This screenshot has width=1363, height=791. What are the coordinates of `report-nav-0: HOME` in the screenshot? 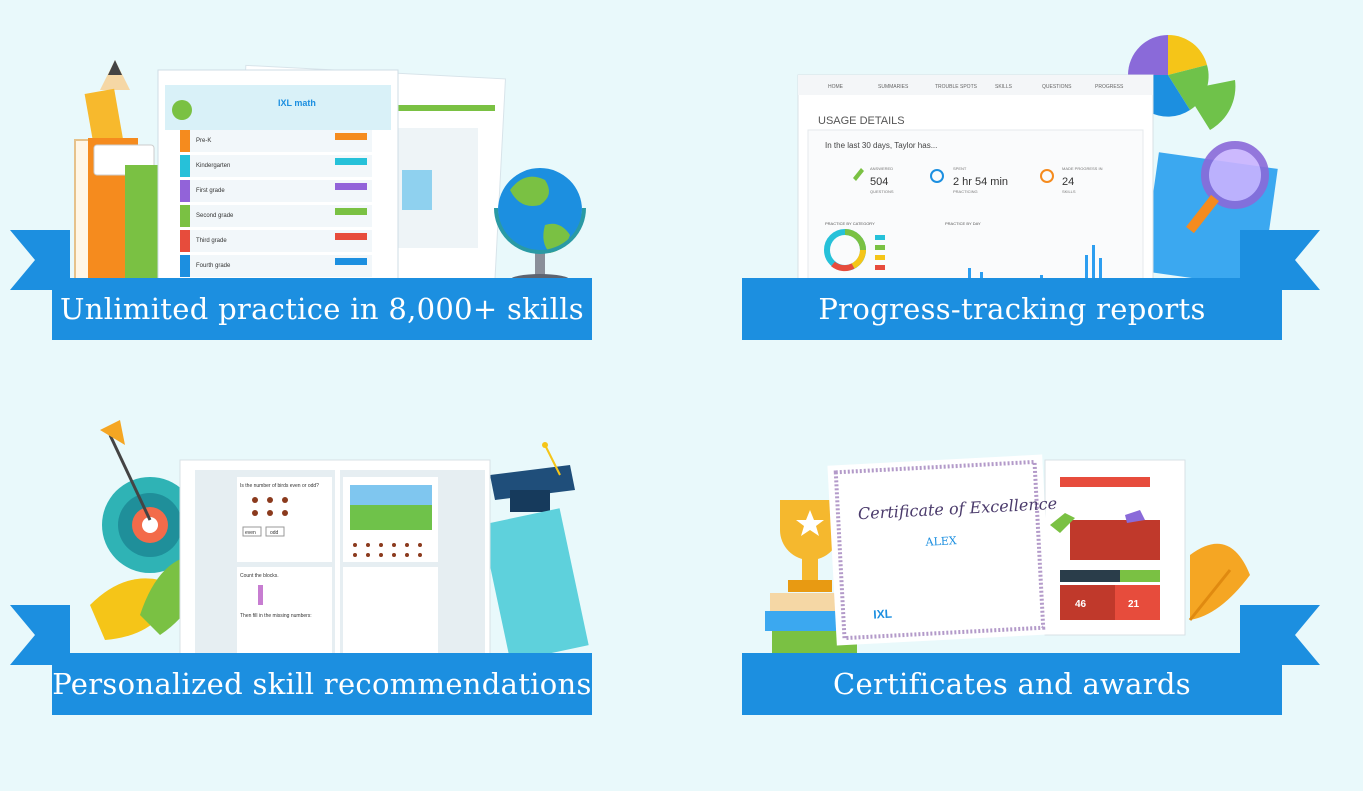 It's located at (836, 87).